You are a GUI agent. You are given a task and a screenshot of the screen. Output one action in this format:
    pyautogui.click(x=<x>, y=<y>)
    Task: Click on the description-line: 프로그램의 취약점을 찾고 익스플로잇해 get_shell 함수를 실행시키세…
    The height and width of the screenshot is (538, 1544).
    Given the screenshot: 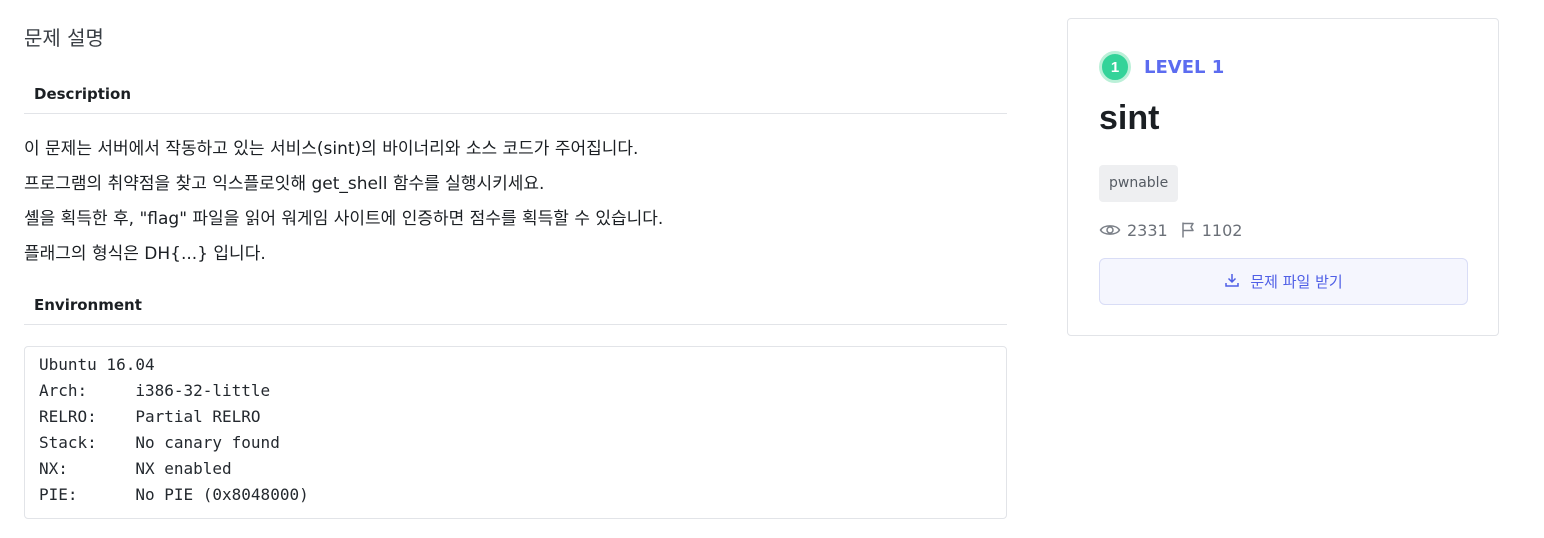 What is the action you would take?
    pyautogui.click(x=284, y=184)
    